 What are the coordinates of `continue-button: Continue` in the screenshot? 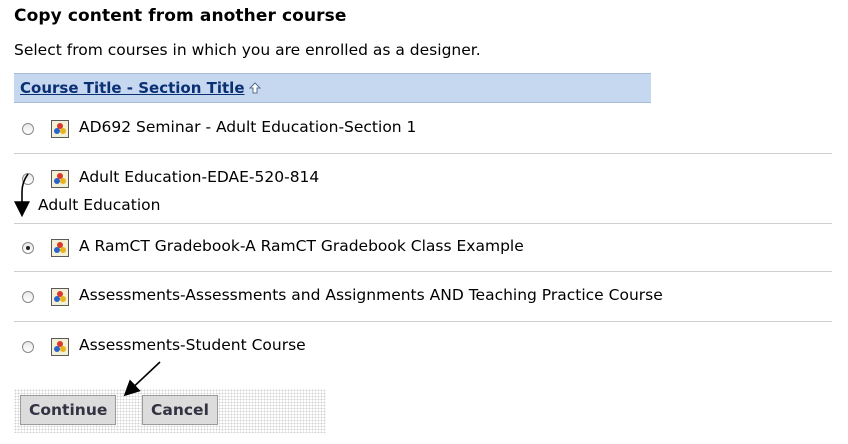 It's located at (68, 410).